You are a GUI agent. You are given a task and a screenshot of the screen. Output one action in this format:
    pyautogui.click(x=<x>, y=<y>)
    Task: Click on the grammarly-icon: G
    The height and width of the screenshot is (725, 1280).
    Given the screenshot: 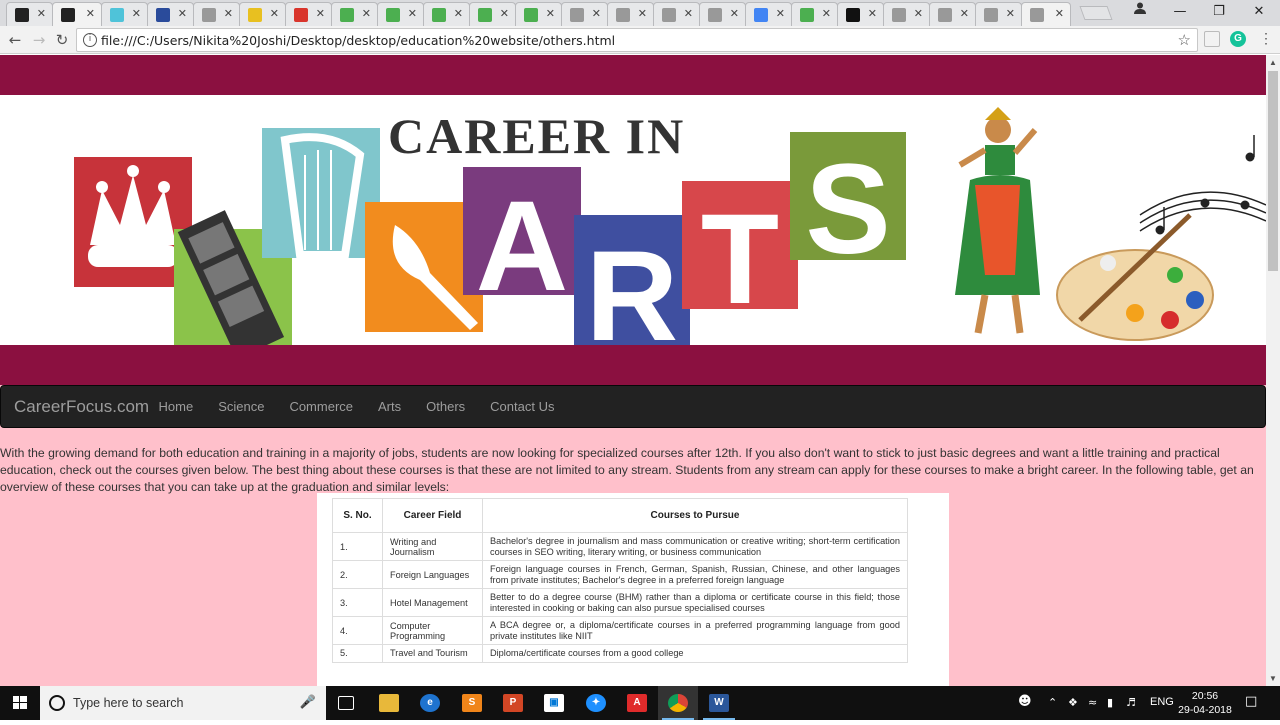 What is the action you would take?
    pyautogui.click(x=1238, y=39)
    